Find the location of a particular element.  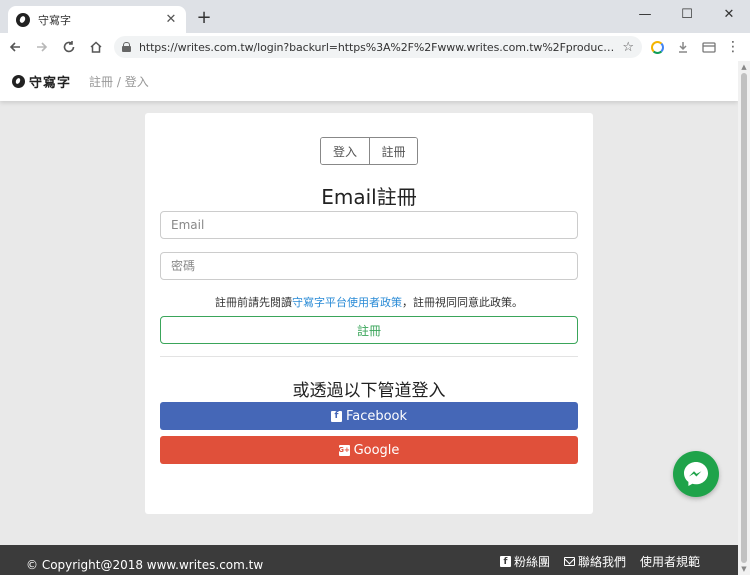

download-icon is located at coordinates (683, 47).